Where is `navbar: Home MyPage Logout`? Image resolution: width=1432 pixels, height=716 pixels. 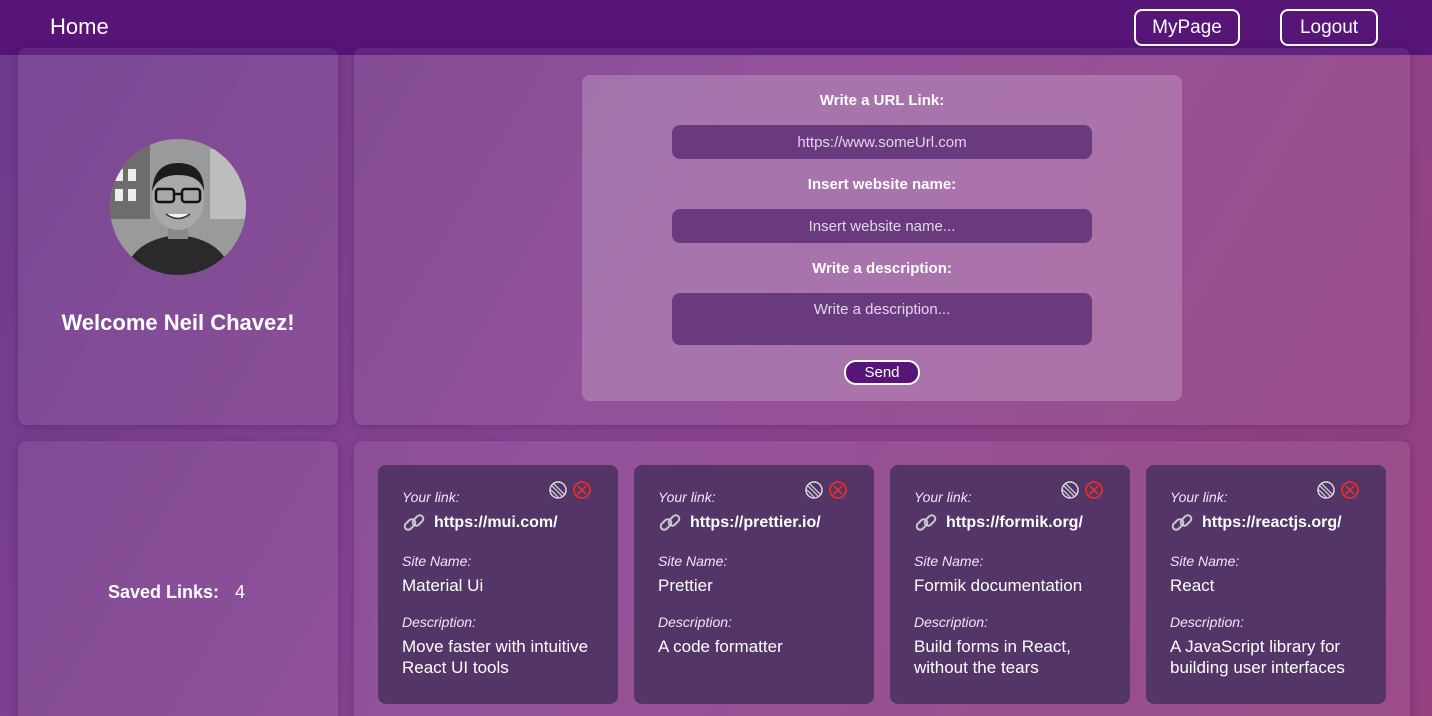 navbar: Home MyPage Logout is located at coordinates (716, 27).